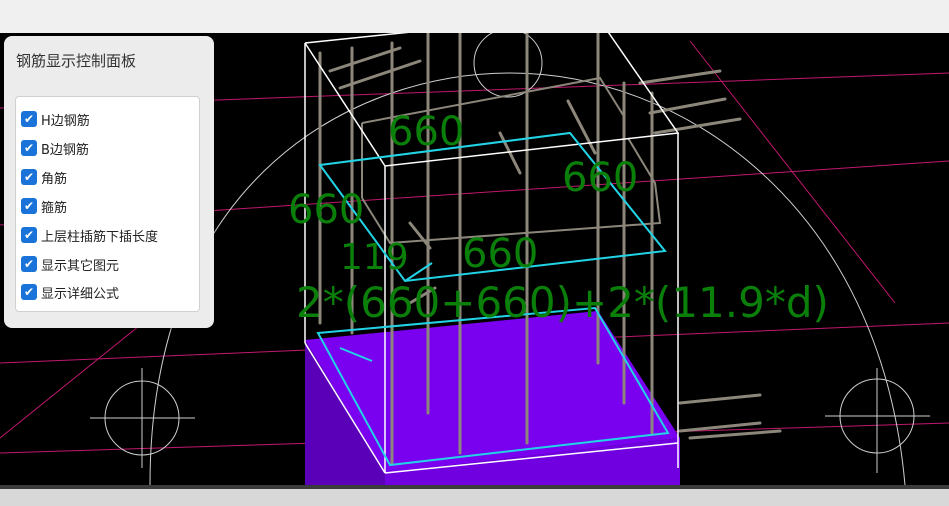  I want to click on panel-title: 钢筋显示控制面板, so click(76, 61).